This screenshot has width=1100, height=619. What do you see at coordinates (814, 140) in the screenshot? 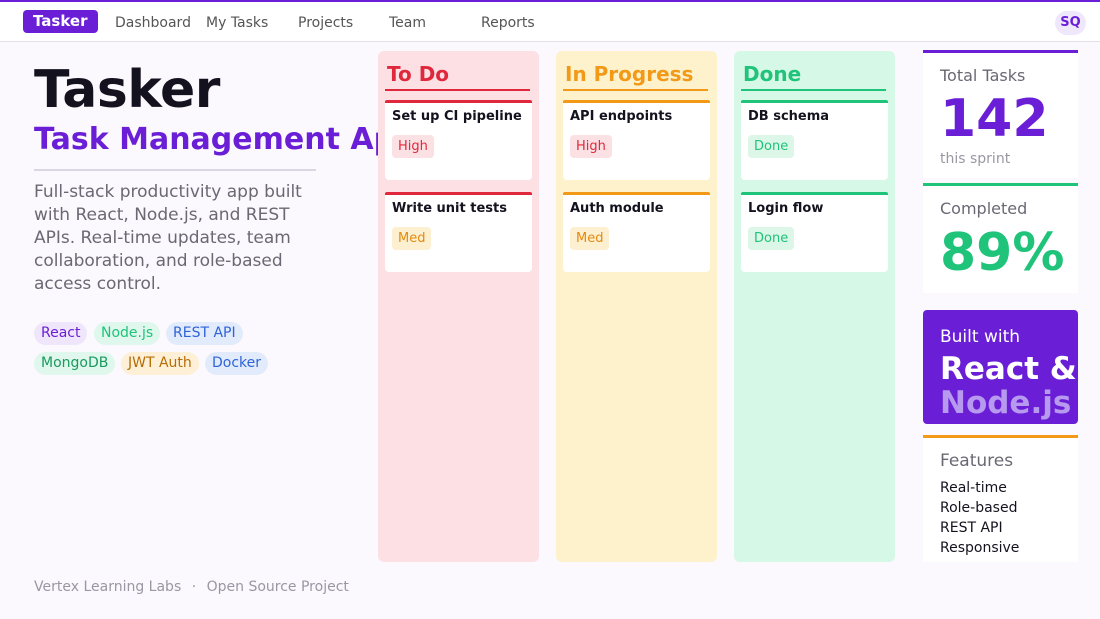
I see `task-card: DB schema Done` at bounding box center [814, 140].